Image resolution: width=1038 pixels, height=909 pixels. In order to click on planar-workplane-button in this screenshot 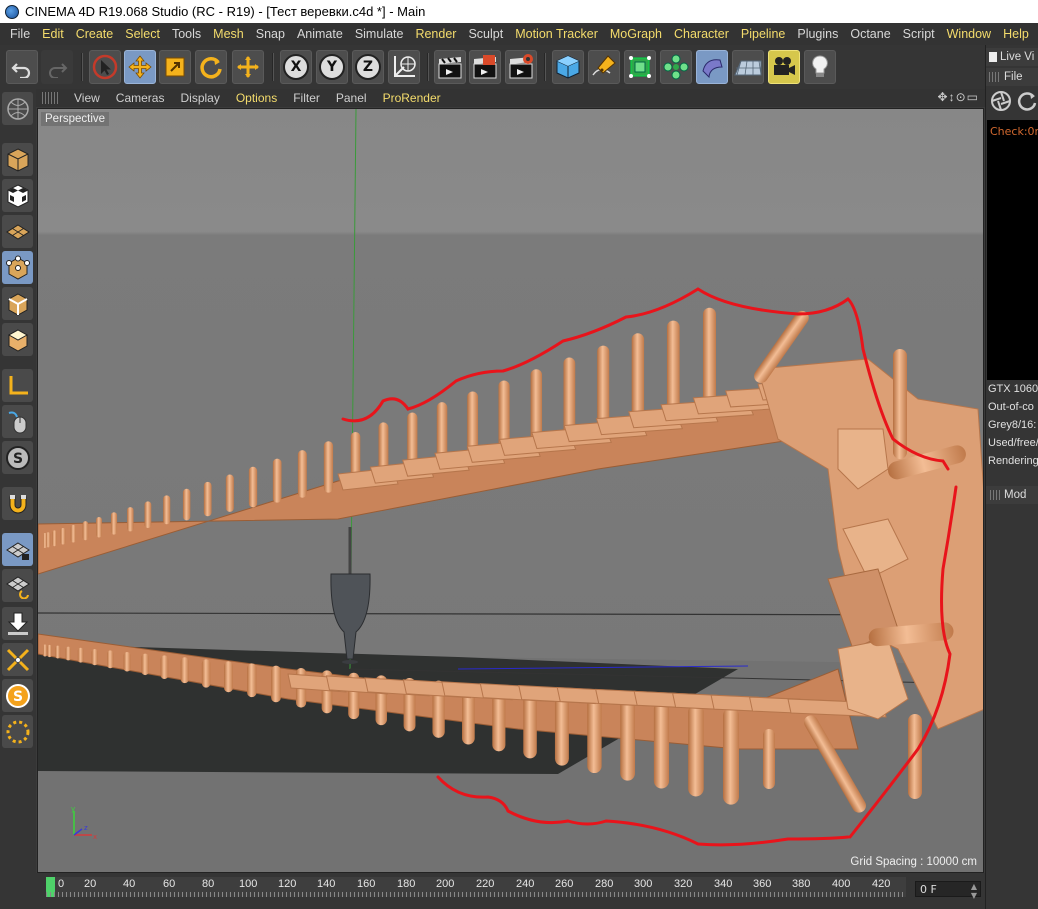, I will do `click(17, 585)`.